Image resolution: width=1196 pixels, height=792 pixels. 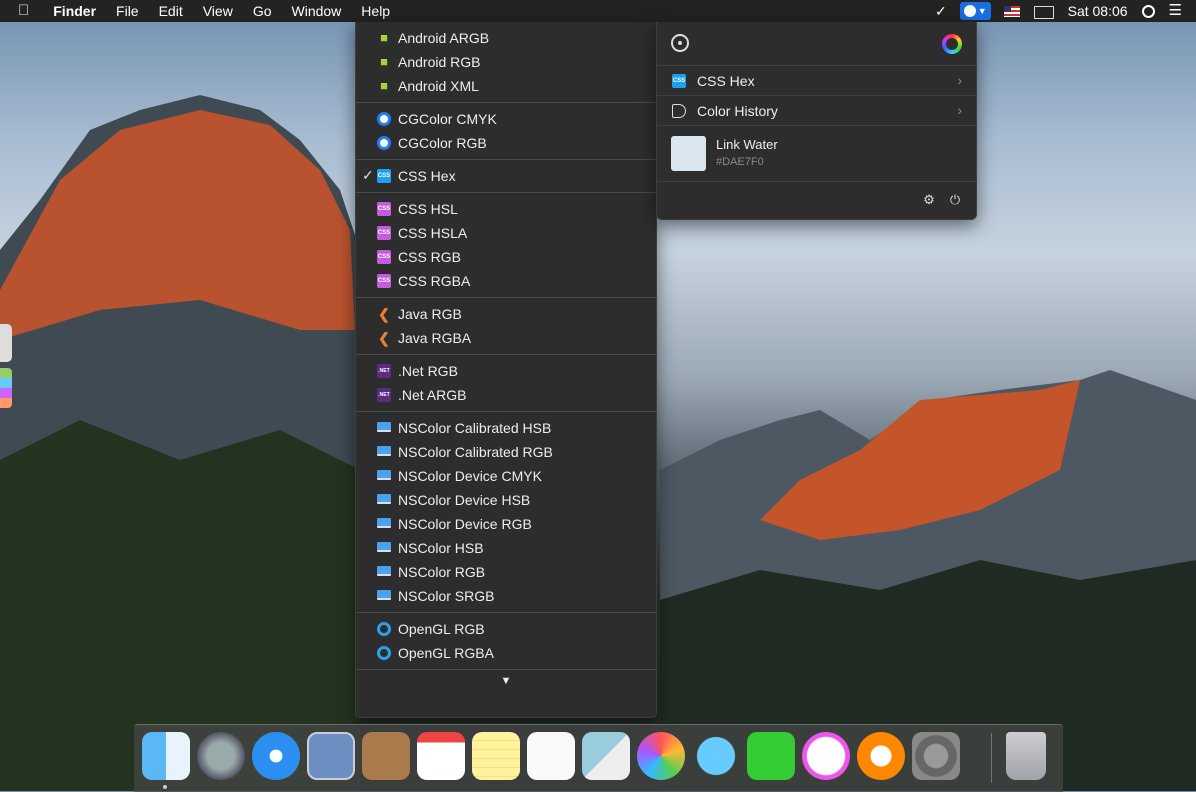 What do you see at coordinates (506, 548) in the screenshot?
I see `menu-item-nscolor-hsb: NSColor HSB` at bounding box center [506, 548].